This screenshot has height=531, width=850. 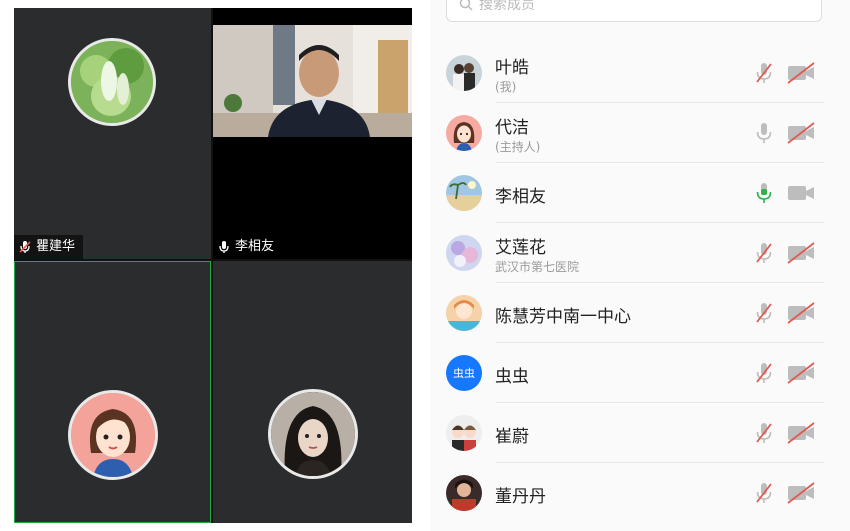 What do you see at coordinates (507, 6) in the screenshot?
I see `search-placeholder: 搜索成员` at bounding box center [507, 6].